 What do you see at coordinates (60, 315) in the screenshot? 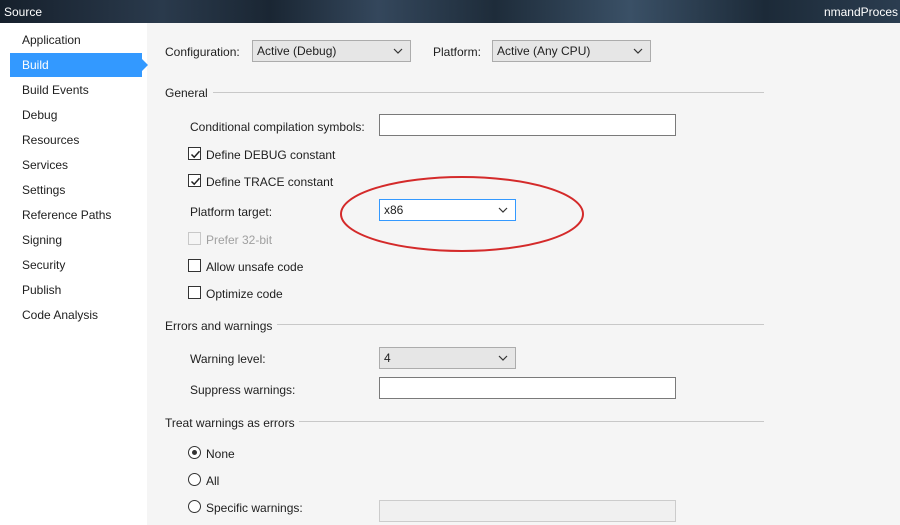
I see `sidebar-item-label: Code Analysis` at bounding box center [60, 315].